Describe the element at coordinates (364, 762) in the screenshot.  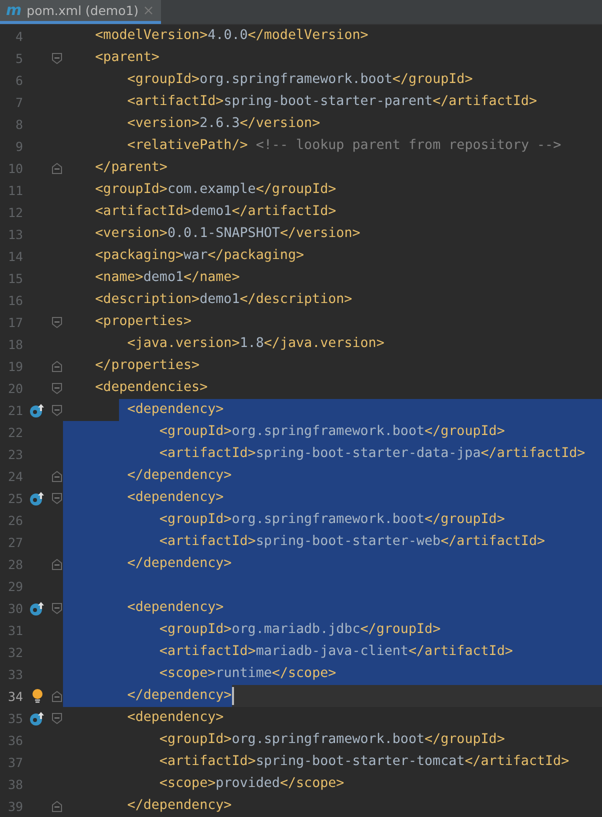
I see `code-line: <artifactId>spring-boot-starter-tomcat</artifactId>` at that location.